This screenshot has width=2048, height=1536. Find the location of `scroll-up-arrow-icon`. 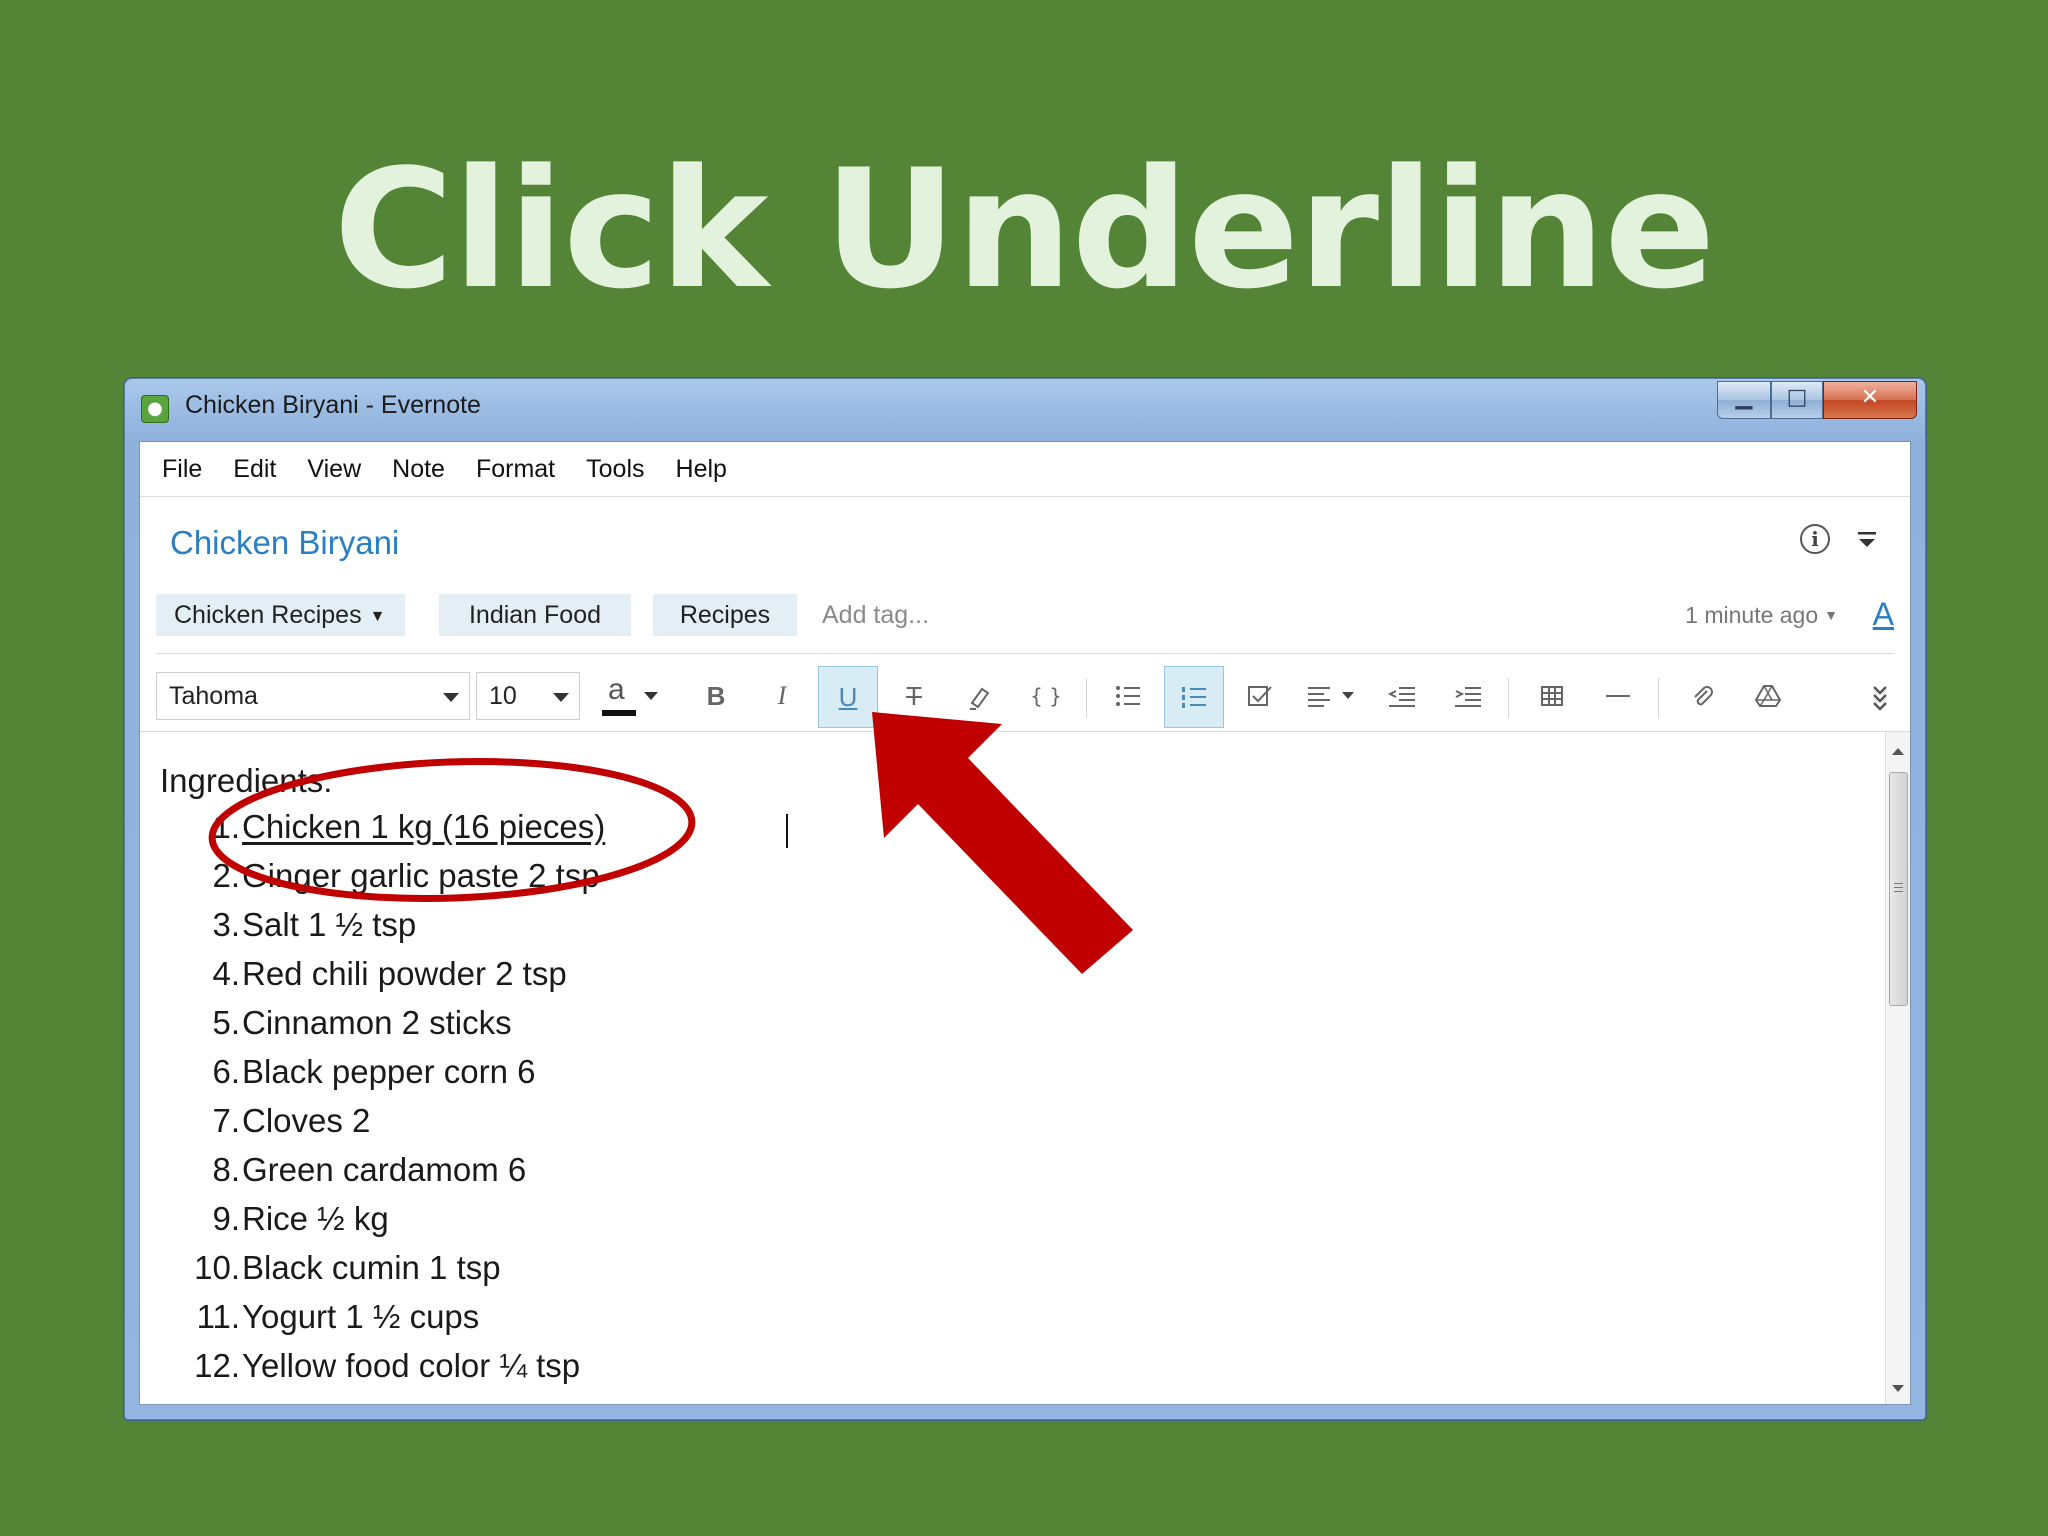

scroll-up-arrow-icon is located at coordinates (1898, 751).